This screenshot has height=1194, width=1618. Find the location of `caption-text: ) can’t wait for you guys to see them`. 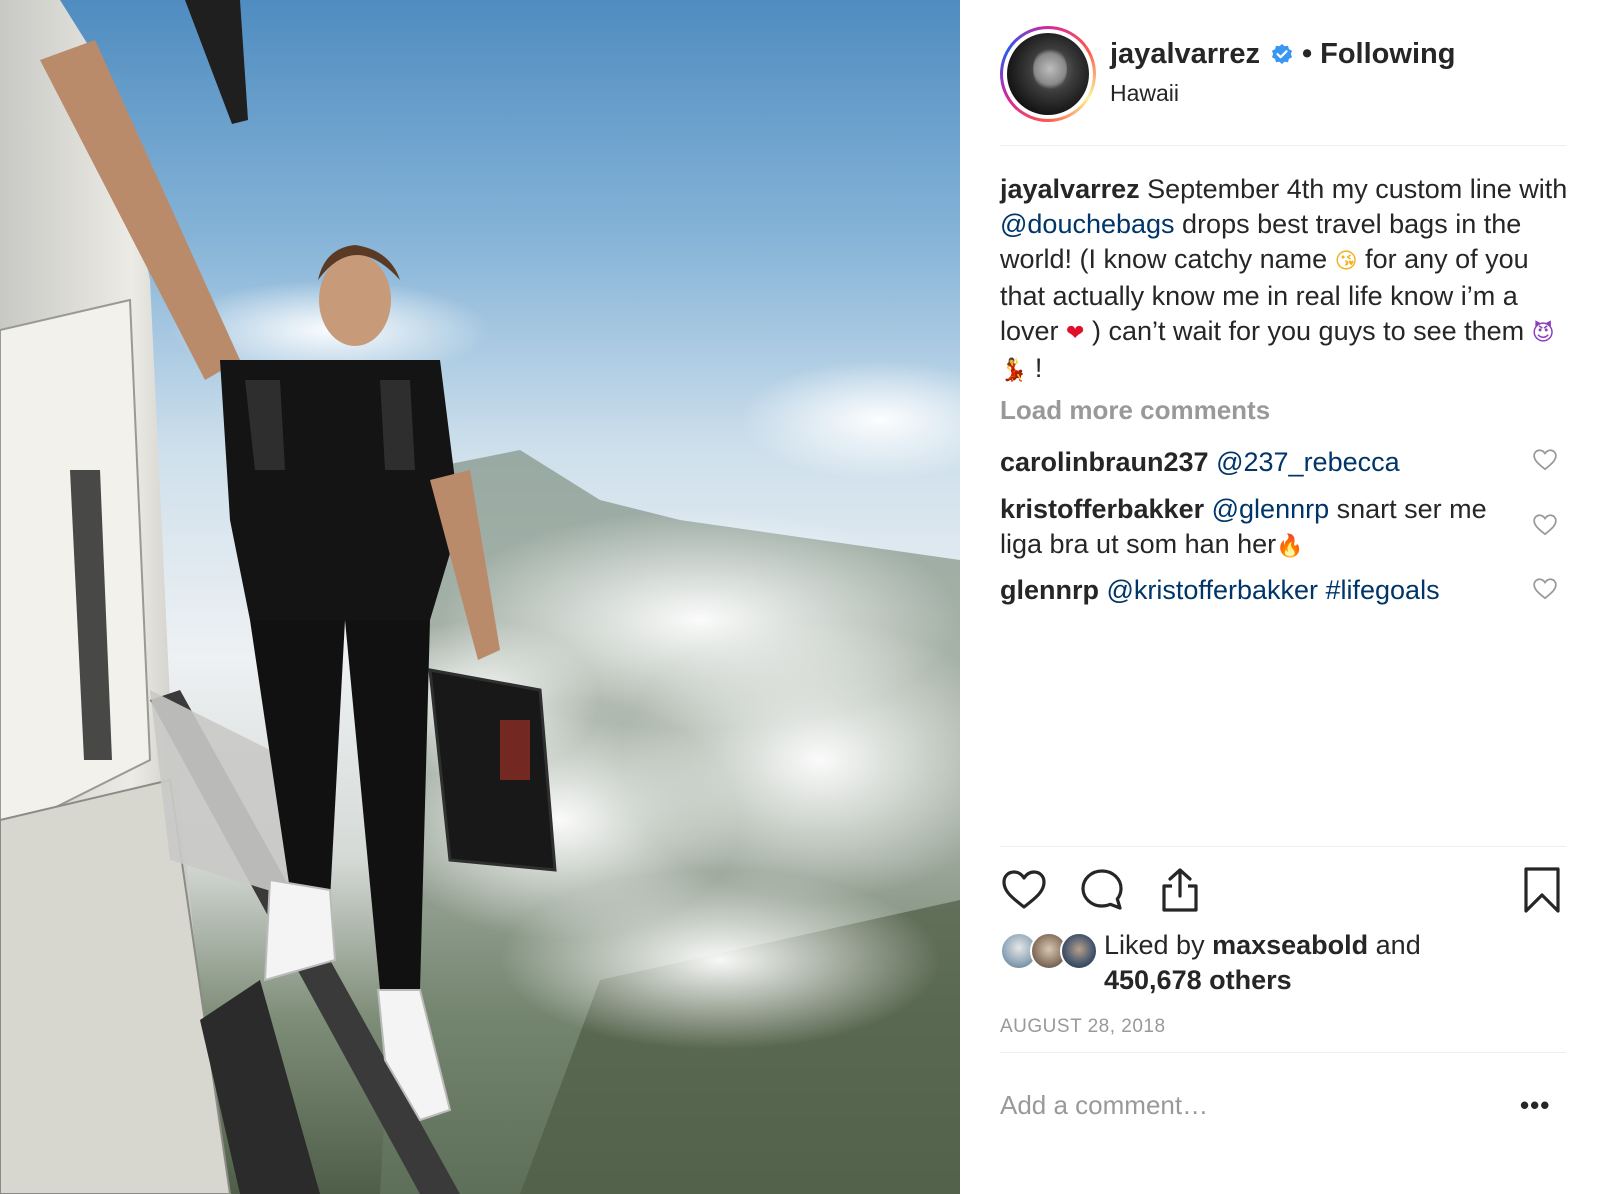

caption-text: ) can’t wait for you guys to see them is located at coordinates (1308, 331).